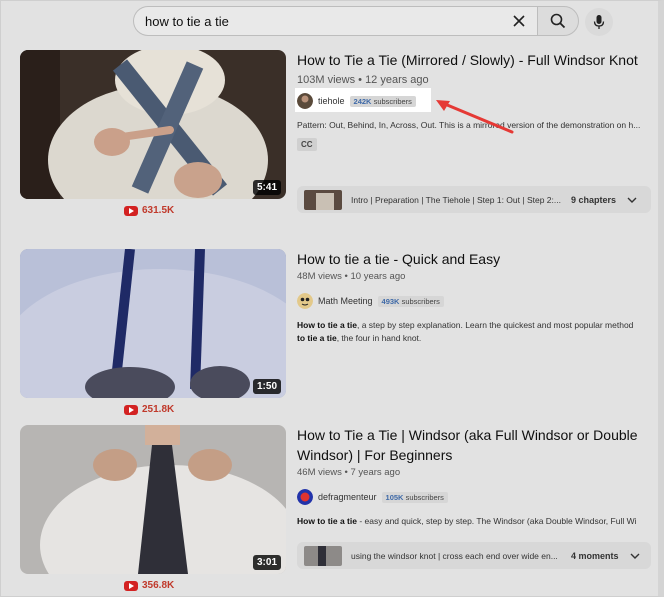  Describe the element at coordinates (595, 555) in the screenshot. I see `chapters-count: 4 moments` at that location.